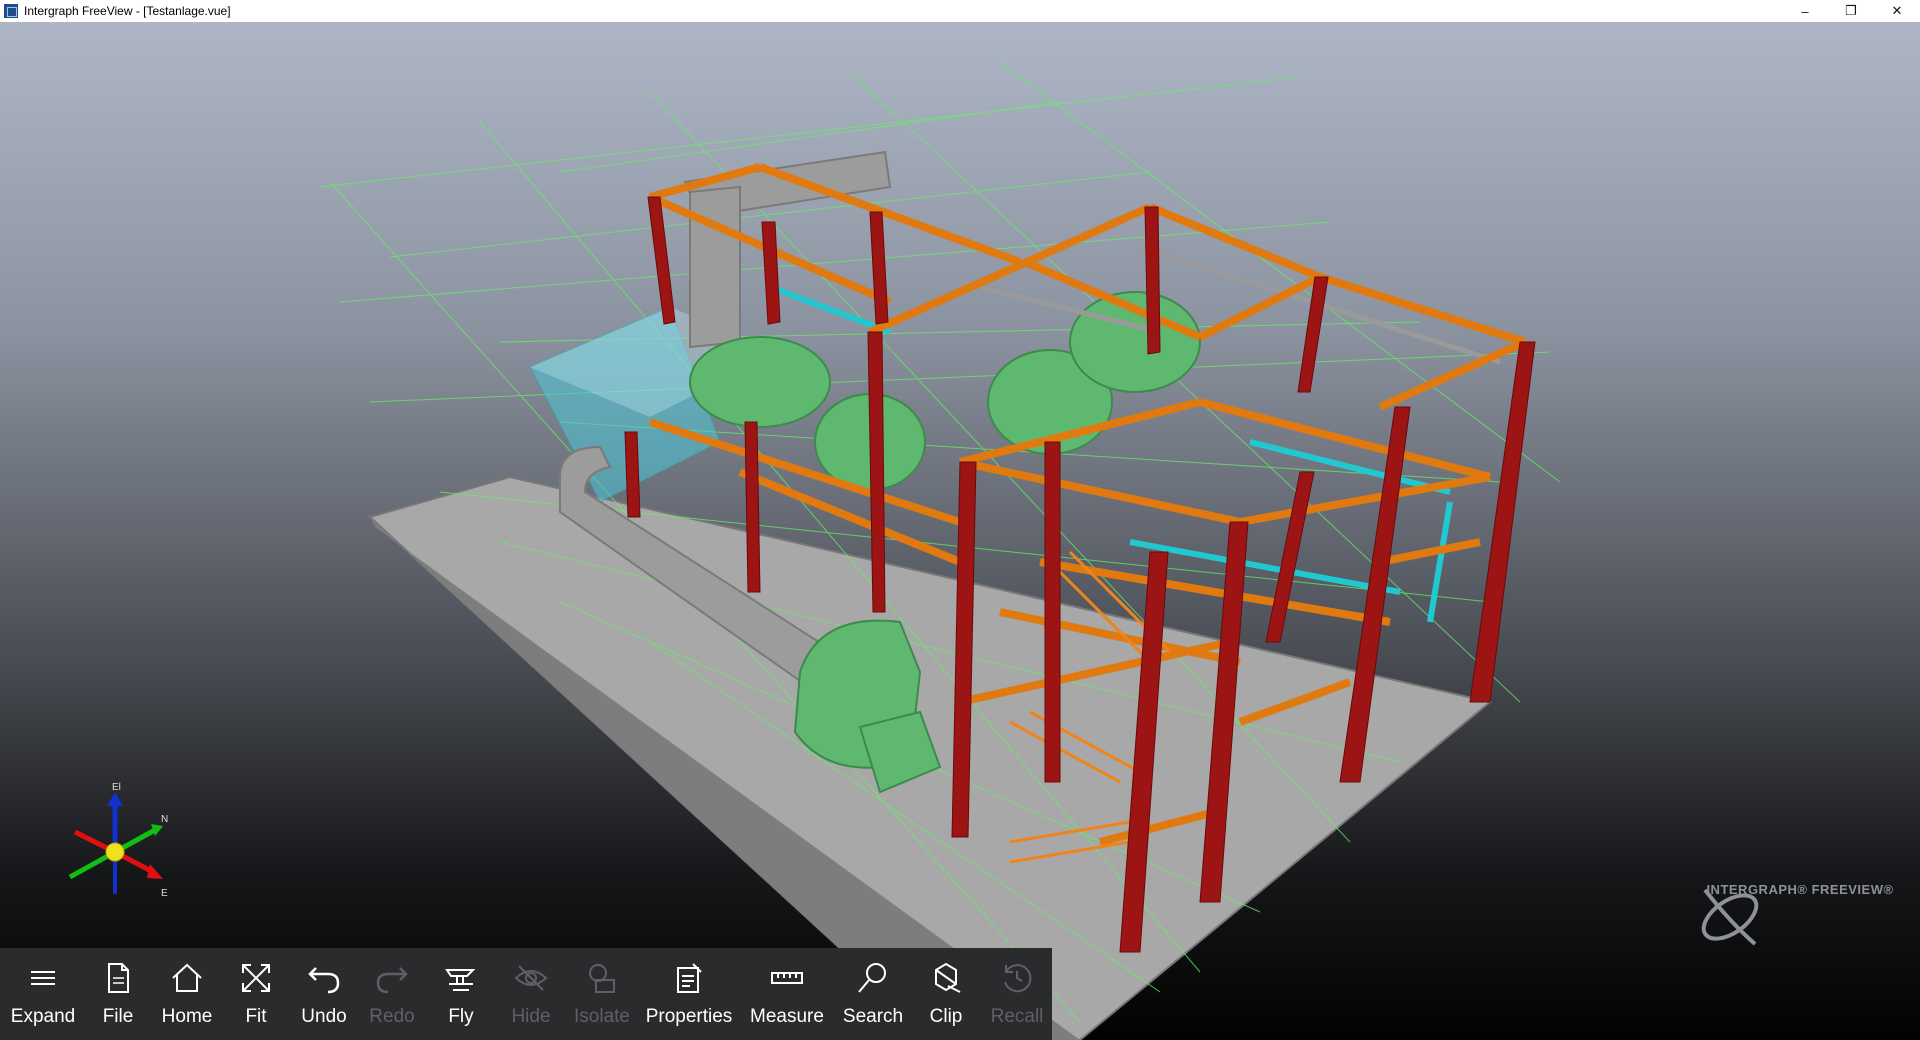 The width and height of the screenshot is (1920, 1040). I want to click on fly-button: Fly, so click(461, 994).